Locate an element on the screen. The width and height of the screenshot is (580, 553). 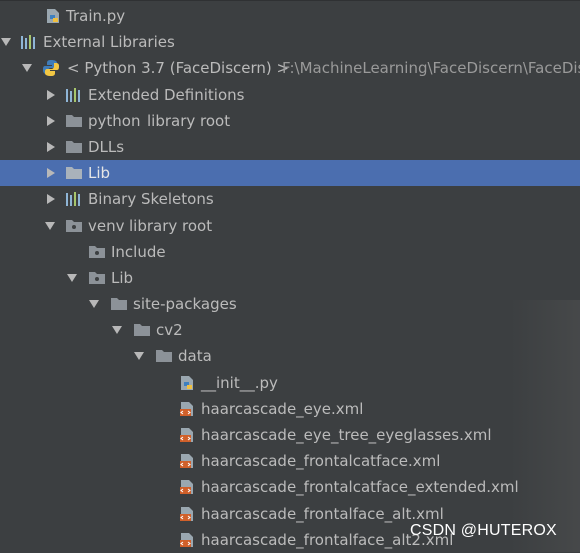
tree-item-label: haarcascade_frontalcatface.xml is located at coordinates (321, 461).